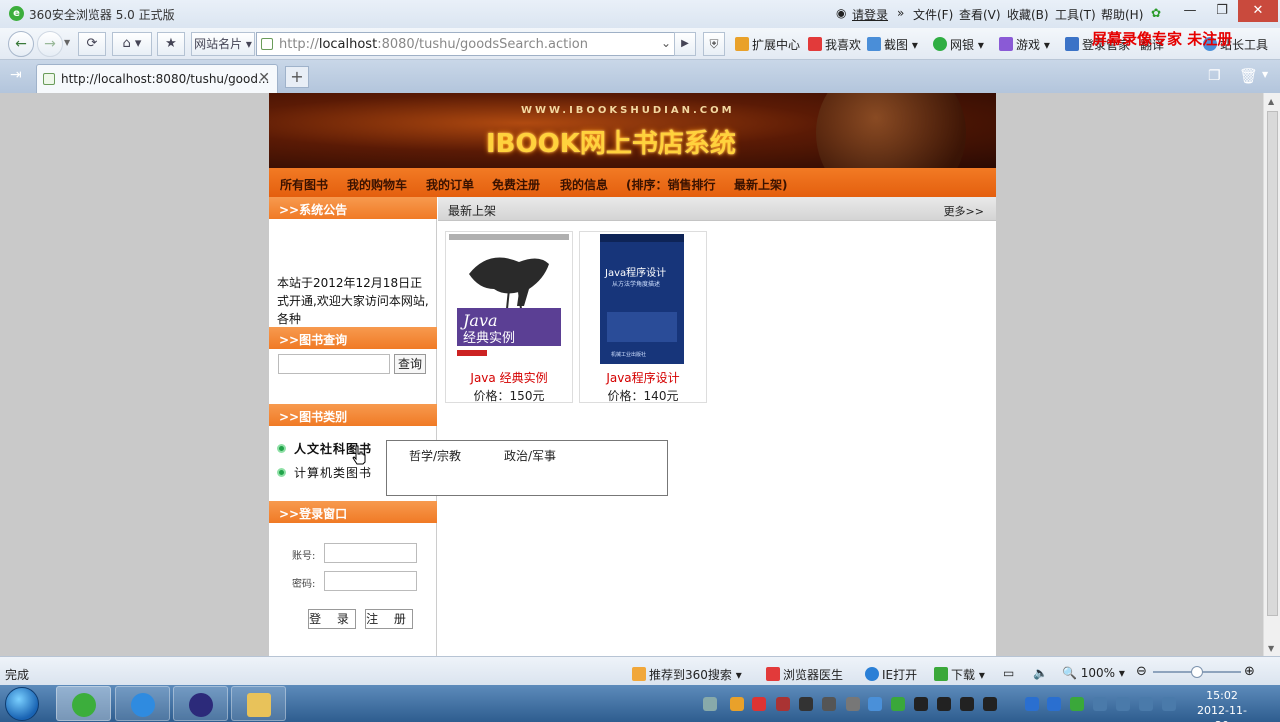 The height and width of the screenshot is (722, 1280). I want to click on menu-help: 帮助(H), so click(1122, 14).